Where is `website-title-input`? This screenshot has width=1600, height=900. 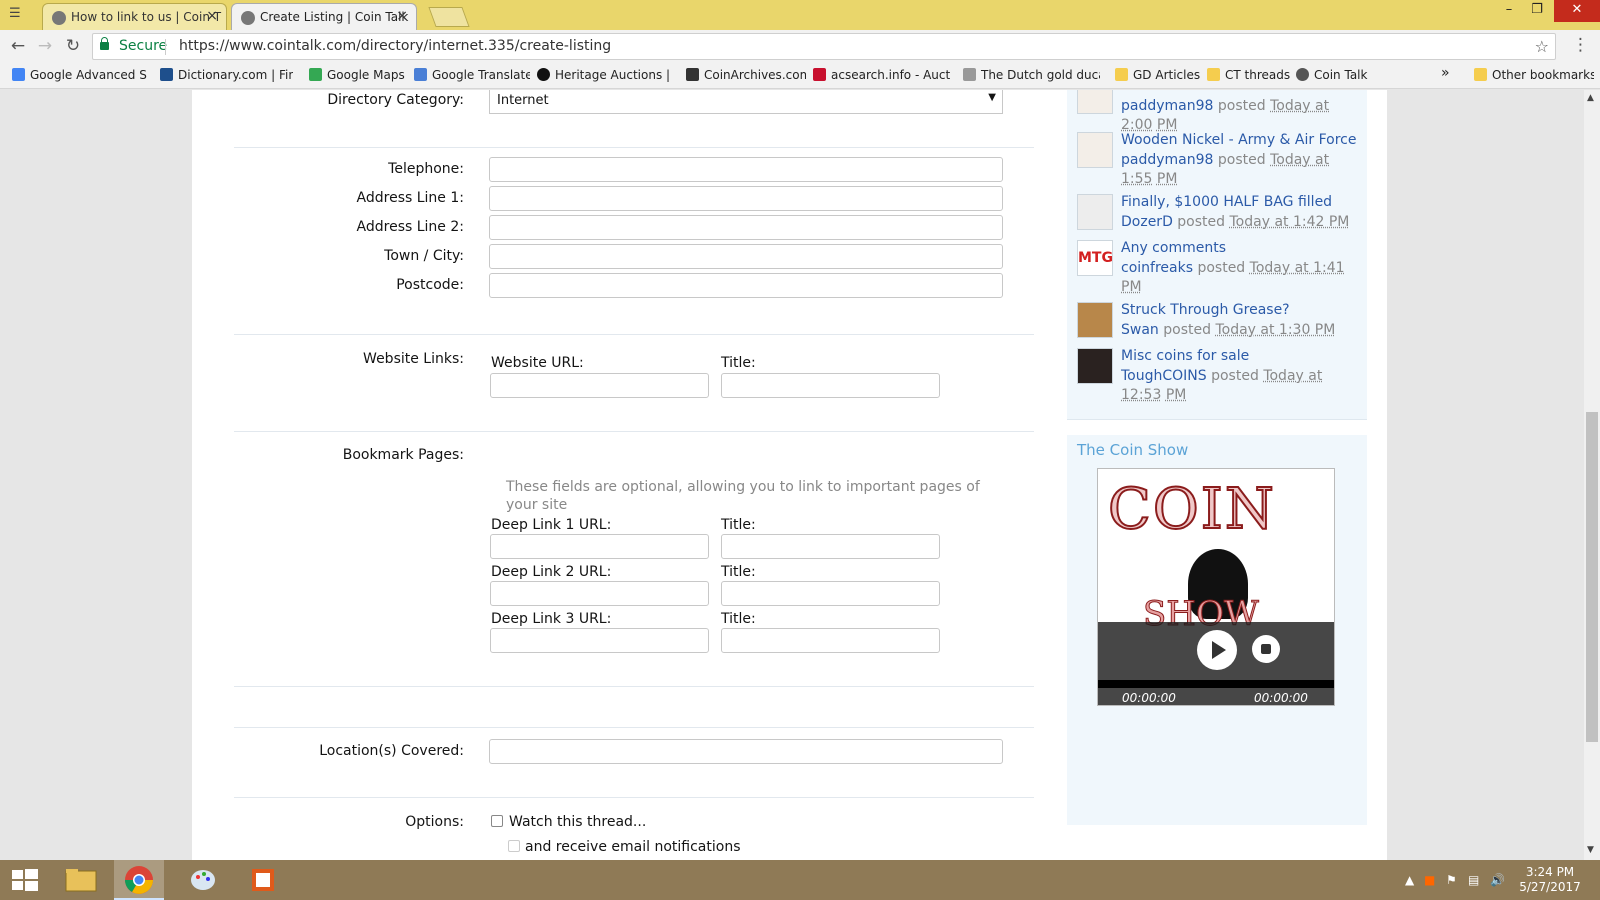
website-title-input is located at coordinates (830, 385).